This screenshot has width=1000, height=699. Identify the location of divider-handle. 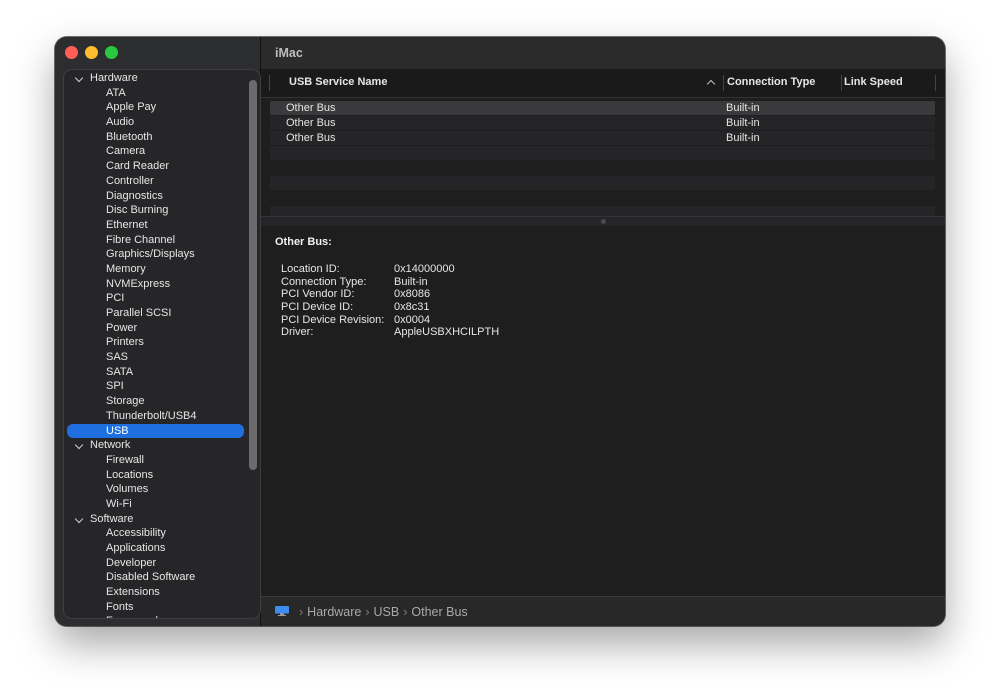
(603, 221).